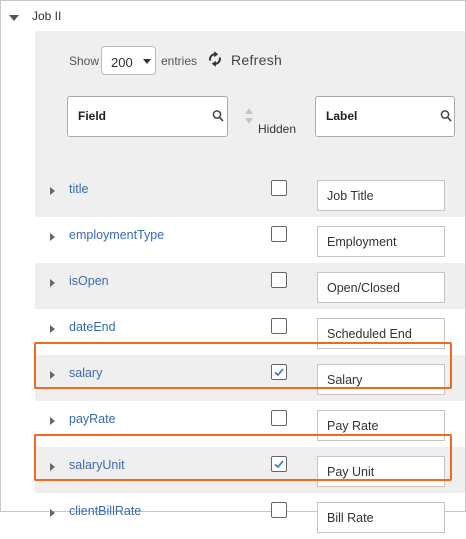 Image resolution: width=466 pixels, height=539 pixels. Describe the element at coordinates (147, 61) in the screenshot. I see `chevron-down-icon` at that location.